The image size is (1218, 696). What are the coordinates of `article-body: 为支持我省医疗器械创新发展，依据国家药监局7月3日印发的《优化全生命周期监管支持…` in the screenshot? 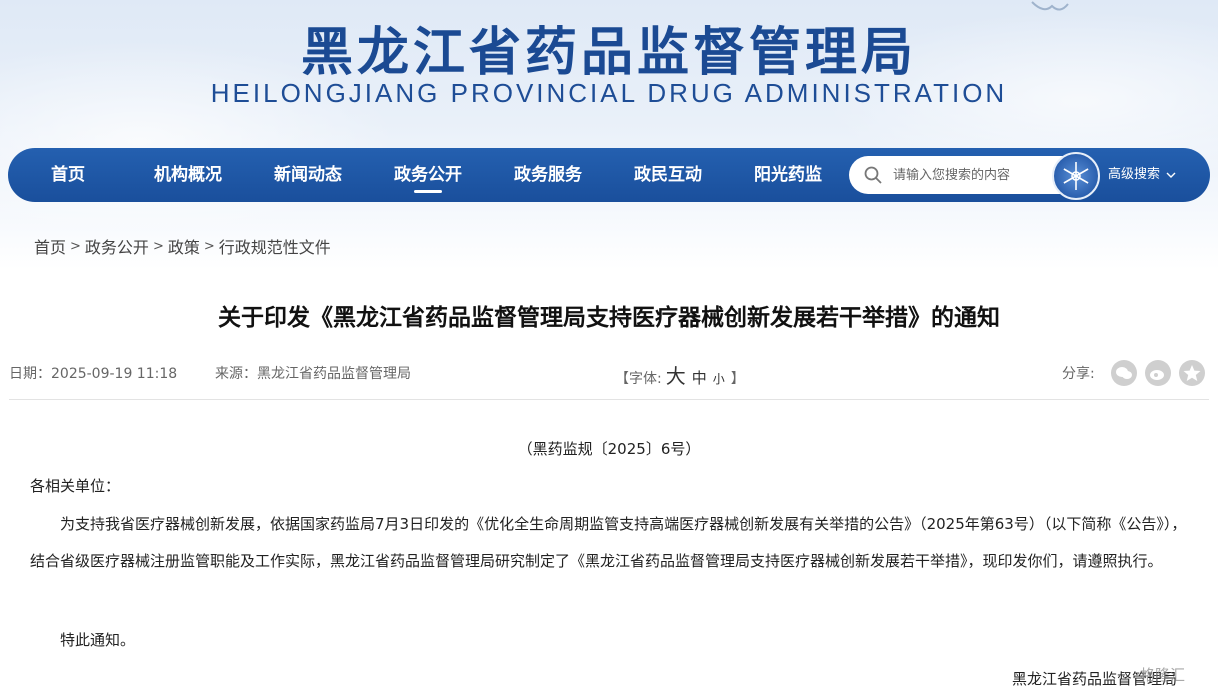 It's located at (608, 542).